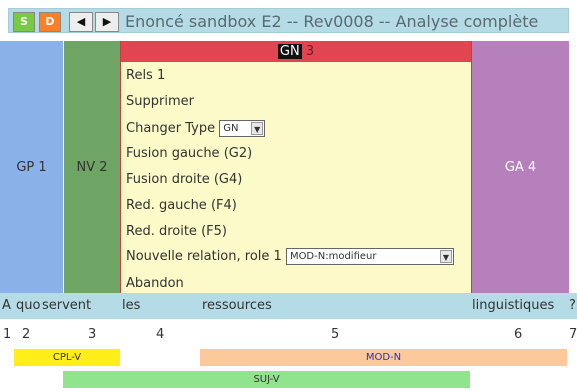 Image resolution: width=577 pixels, height=391 pixels. I want to click on constituent-nv2: NV 2, so click(91, 167).